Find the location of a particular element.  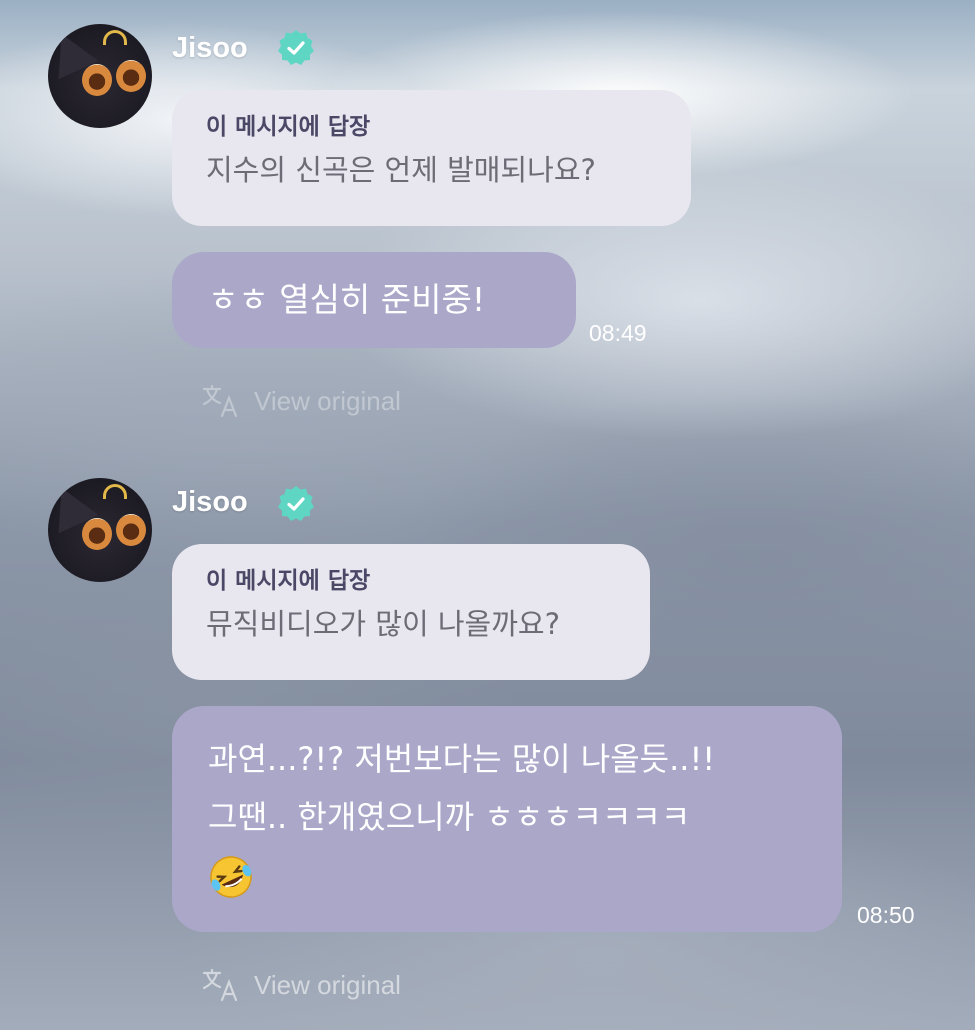

reply-text: 지수의 신곡은 언제 발매되나요? is located at coordinates (401, 170).